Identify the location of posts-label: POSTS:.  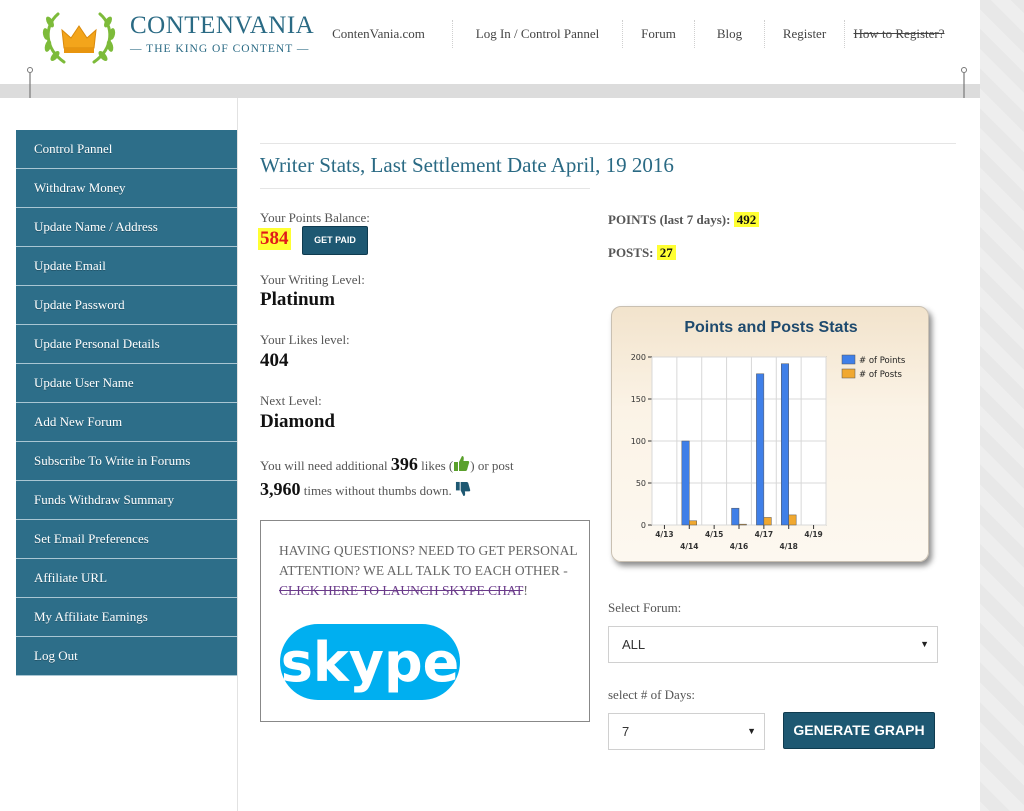
(631, 252).